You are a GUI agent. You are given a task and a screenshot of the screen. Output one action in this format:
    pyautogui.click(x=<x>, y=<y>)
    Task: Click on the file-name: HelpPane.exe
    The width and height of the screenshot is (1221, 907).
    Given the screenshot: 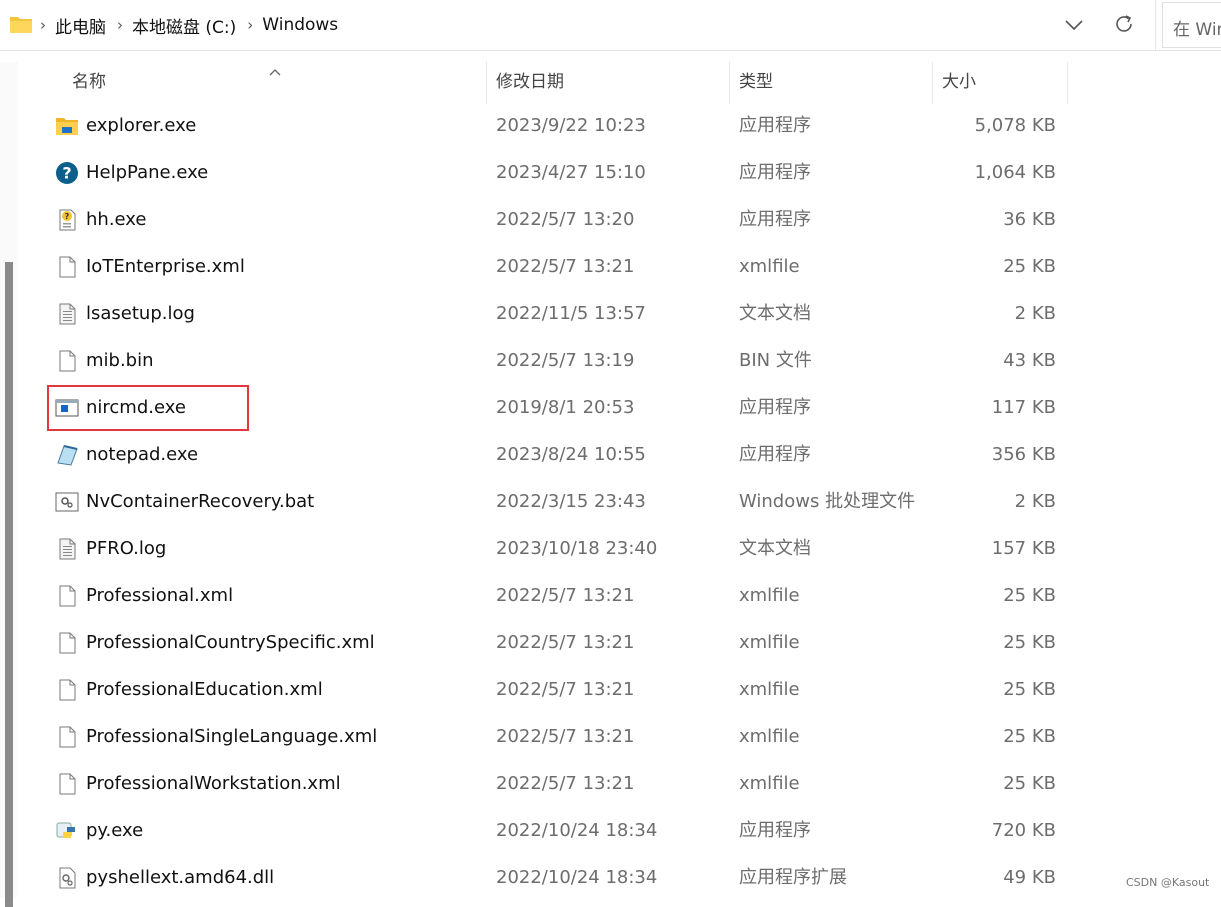 What is the action you would take?
    pyautogui.click(x=147, y=173)
    